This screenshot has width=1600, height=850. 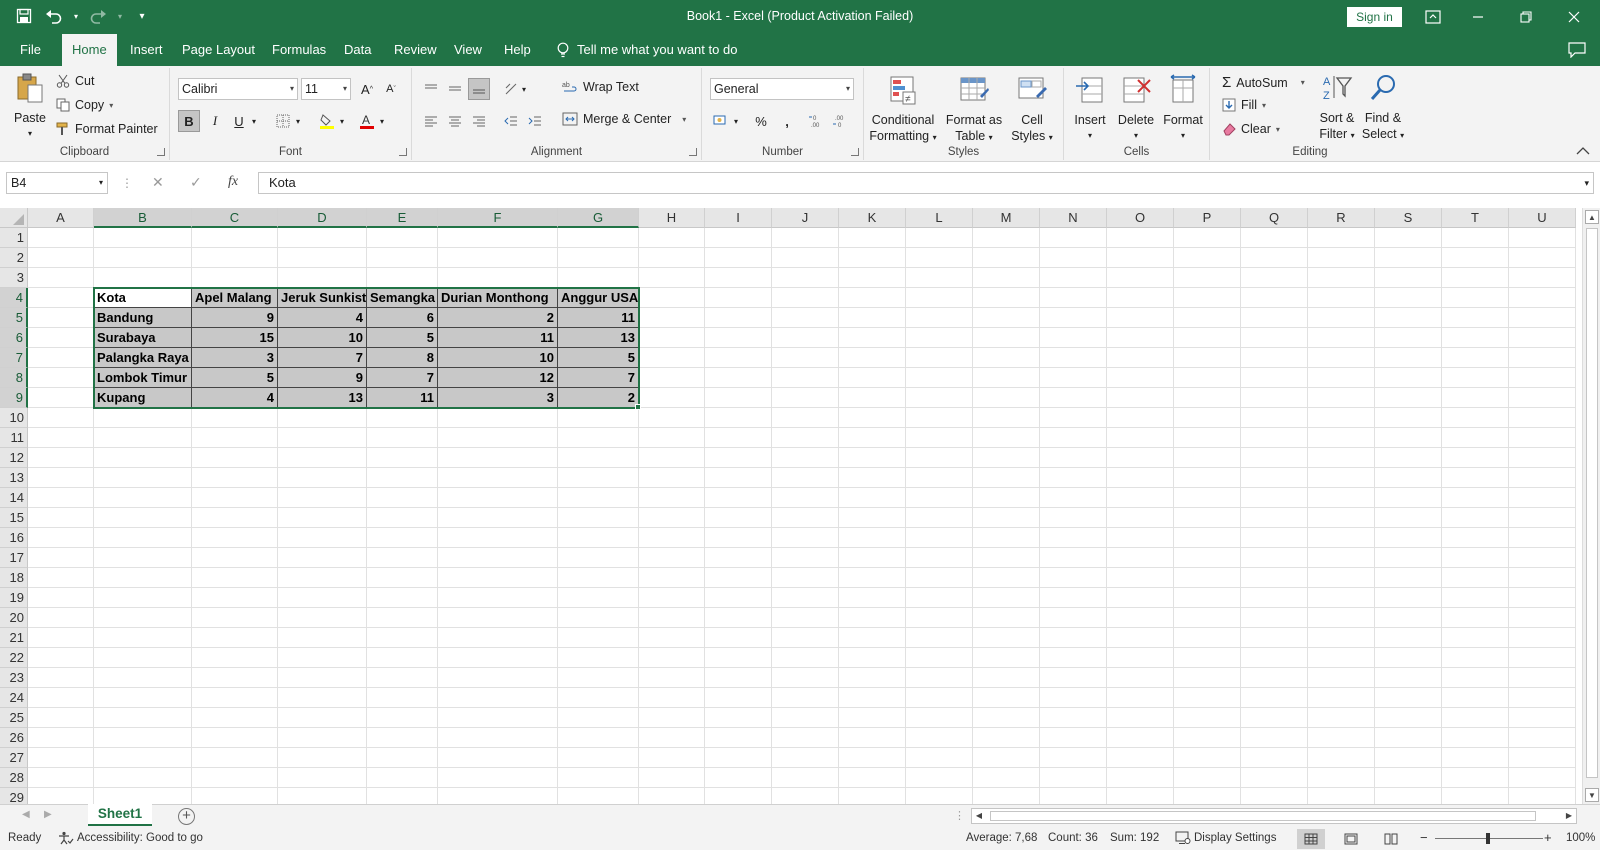 What do you see at coordinates (382, 121) in the screenshot?
I see `font-color-dropdown-icon: ▾` at bounding box center [382, 121].